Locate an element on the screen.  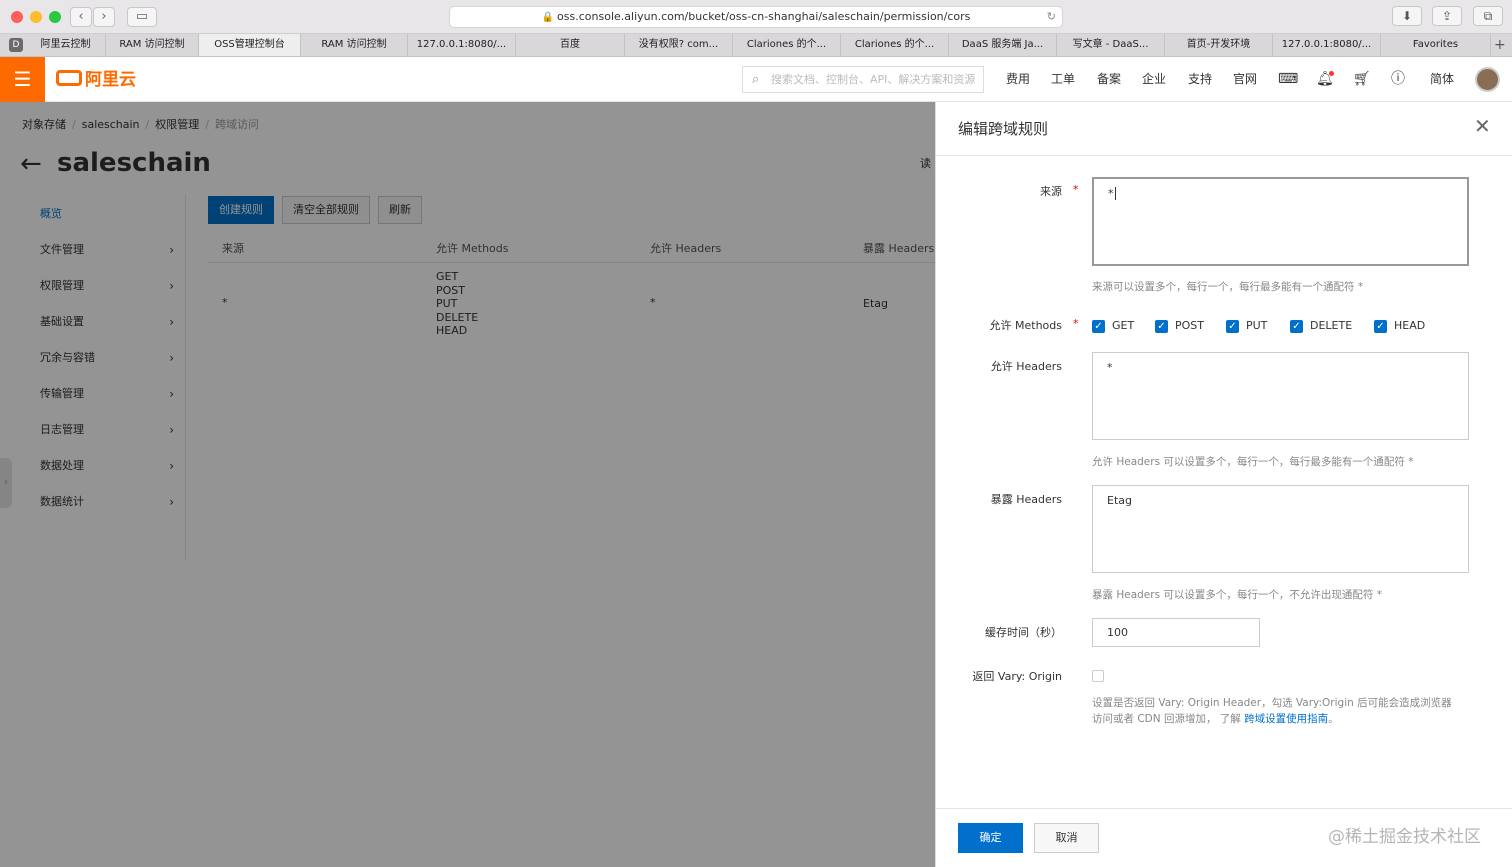
cart-icon: 🛒︎ is located at coordinates (1362, 79).